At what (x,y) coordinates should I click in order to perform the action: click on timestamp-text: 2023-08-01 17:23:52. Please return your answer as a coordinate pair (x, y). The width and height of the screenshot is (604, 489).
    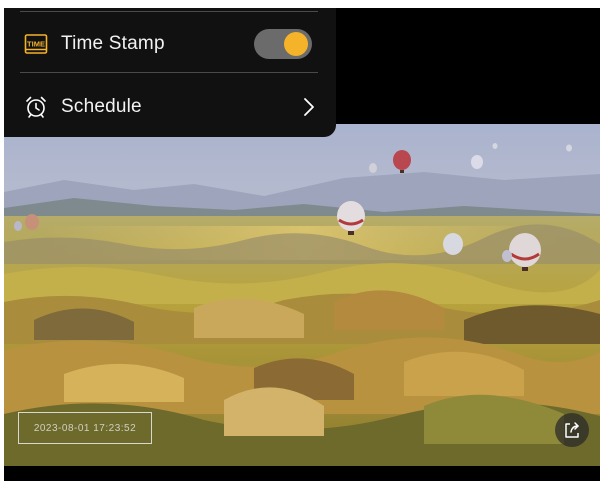
    Looking at the image, I should click on (85, 428).